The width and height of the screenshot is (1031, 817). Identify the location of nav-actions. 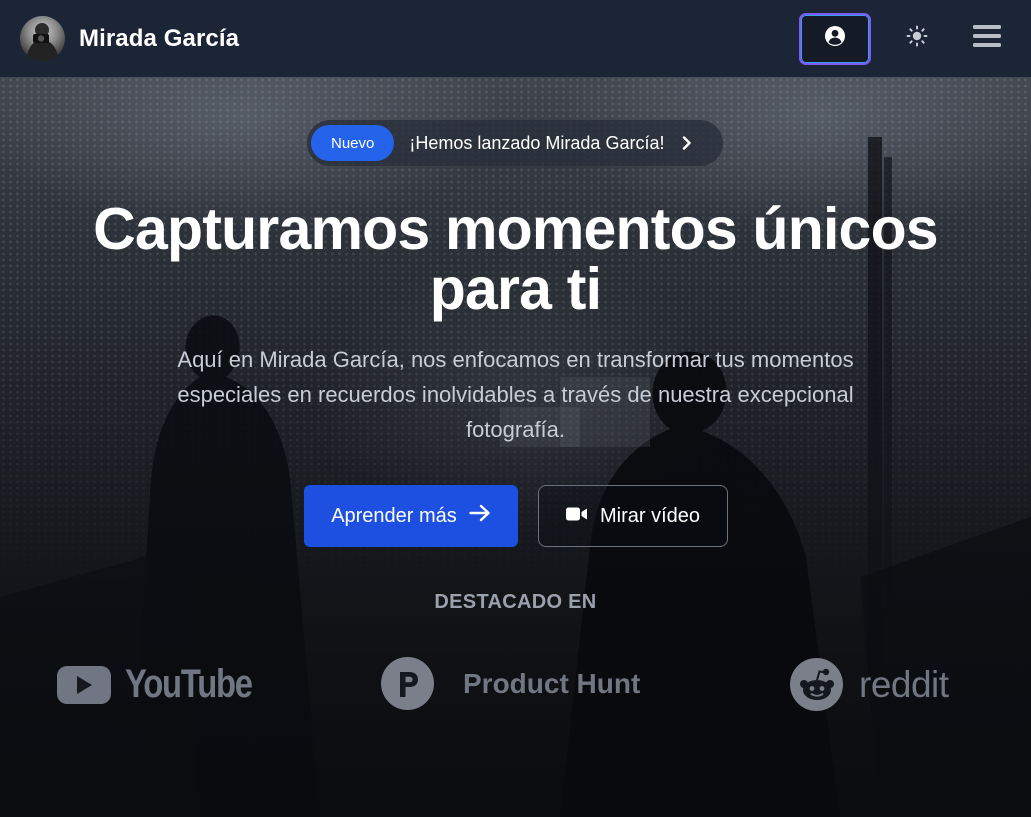
(905, 38).